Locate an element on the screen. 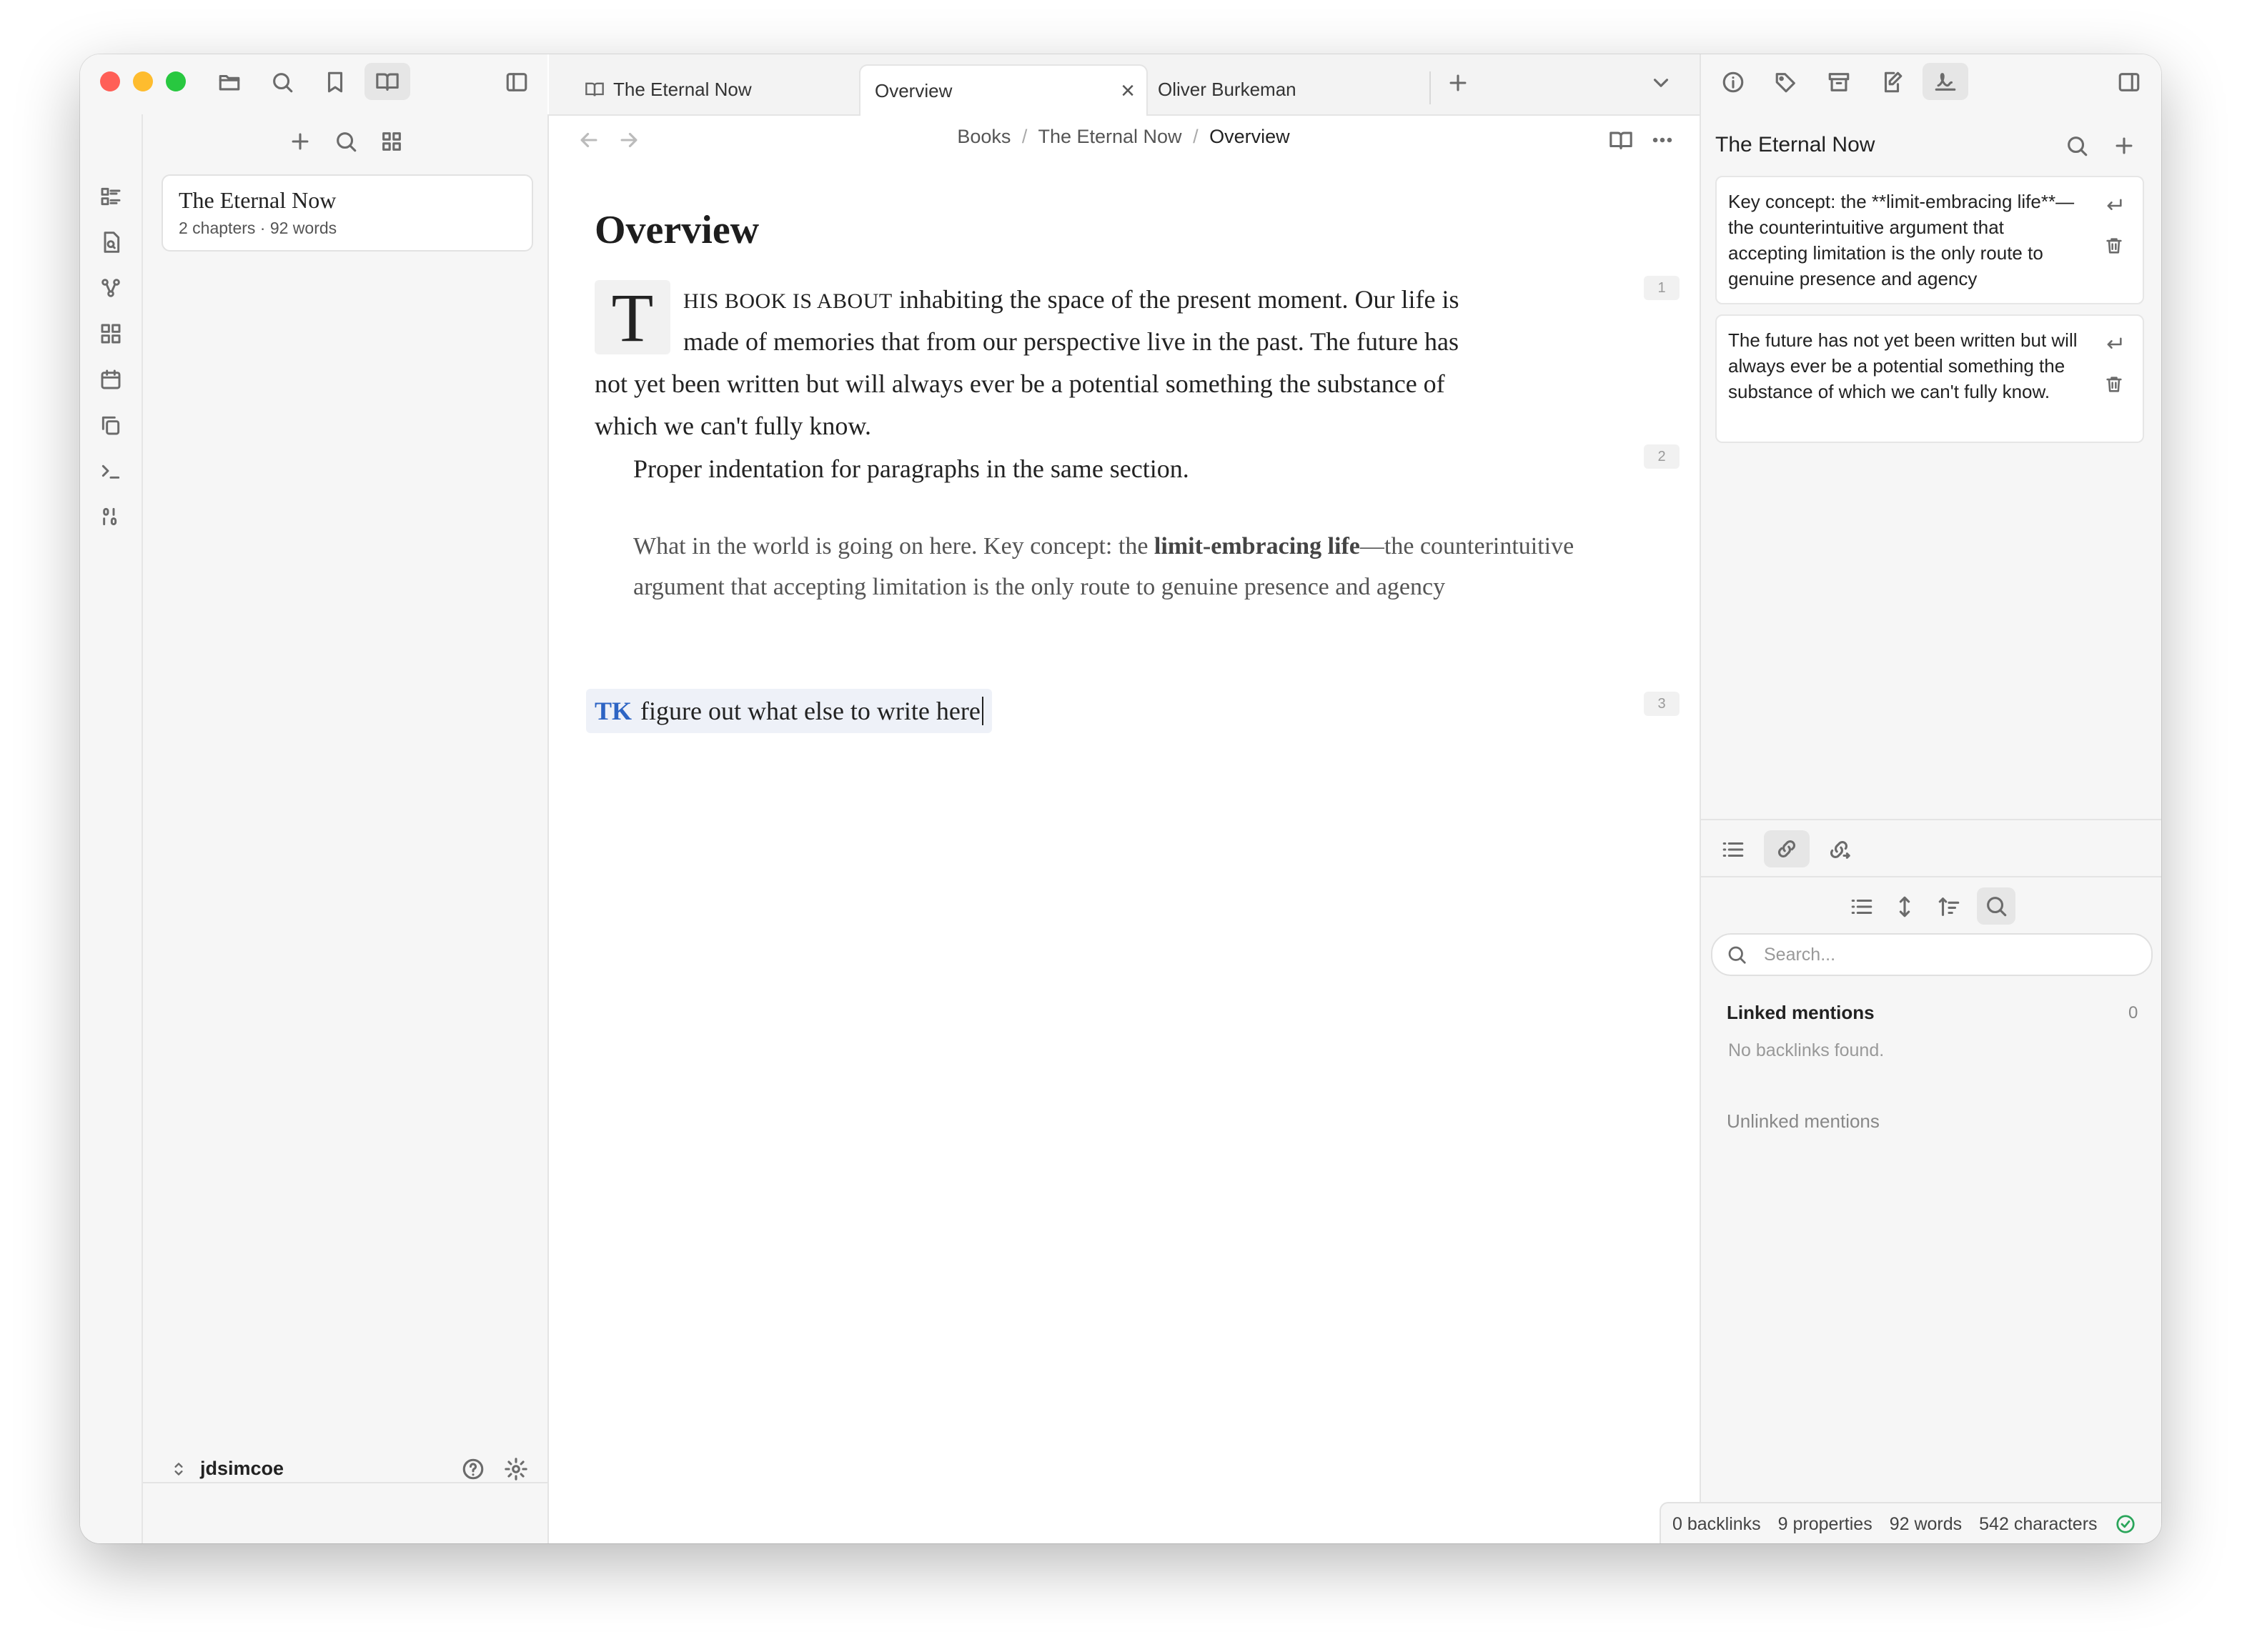 This screenshot has height=1652, width=2247. status-characters: 542 characters is located at coordinates (2038, 1524).